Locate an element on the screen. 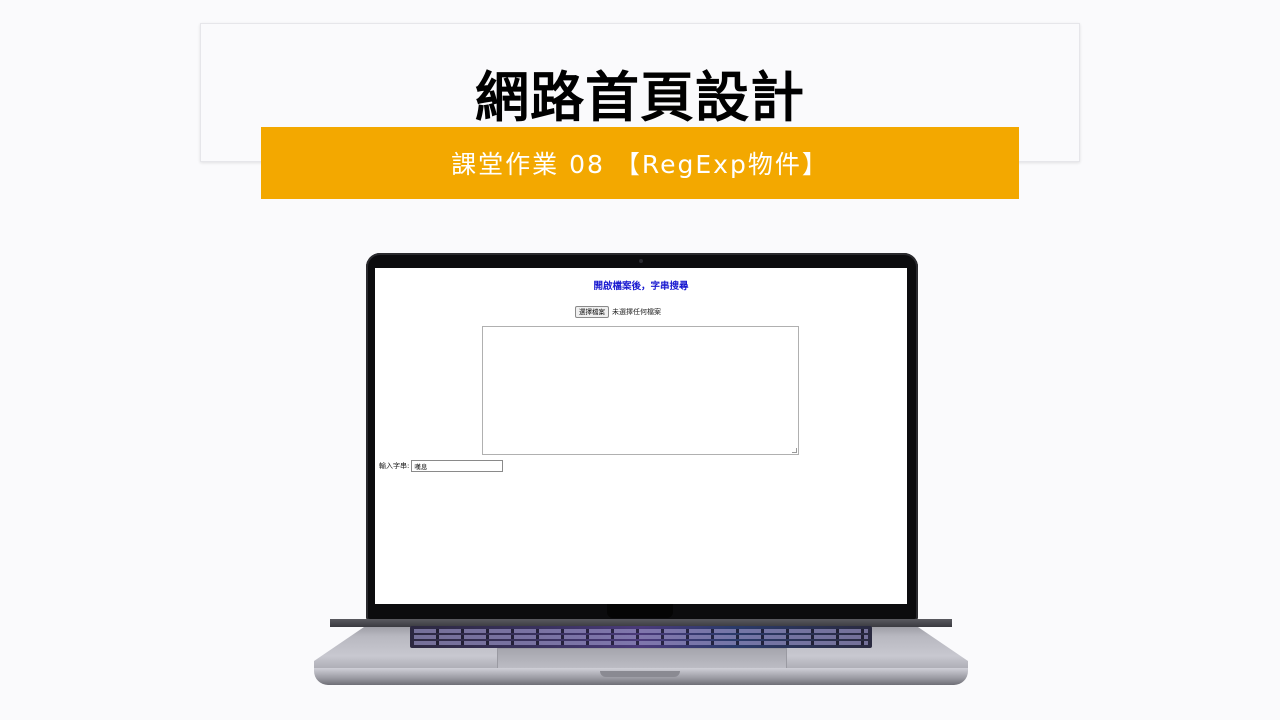 The image size is (1280, 720). keyboard is located at coordinates (641, 637).